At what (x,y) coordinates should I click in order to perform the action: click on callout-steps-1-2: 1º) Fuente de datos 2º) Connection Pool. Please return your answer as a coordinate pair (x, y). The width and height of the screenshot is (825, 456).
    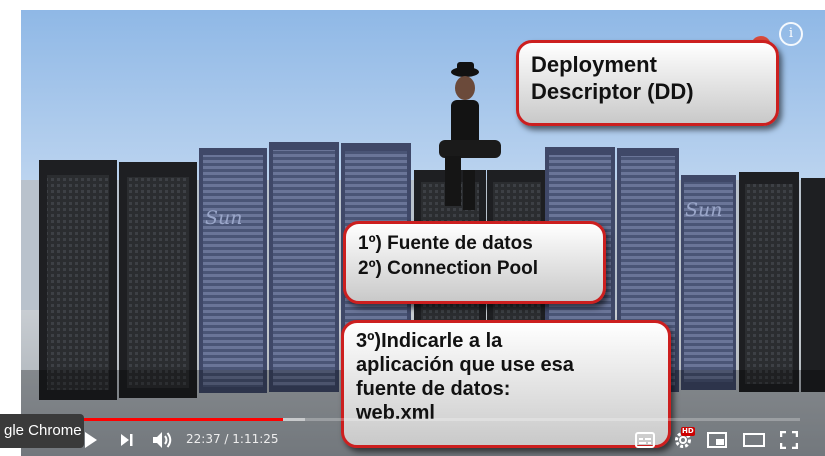
    Looking at the image, I should click on (474, 262).